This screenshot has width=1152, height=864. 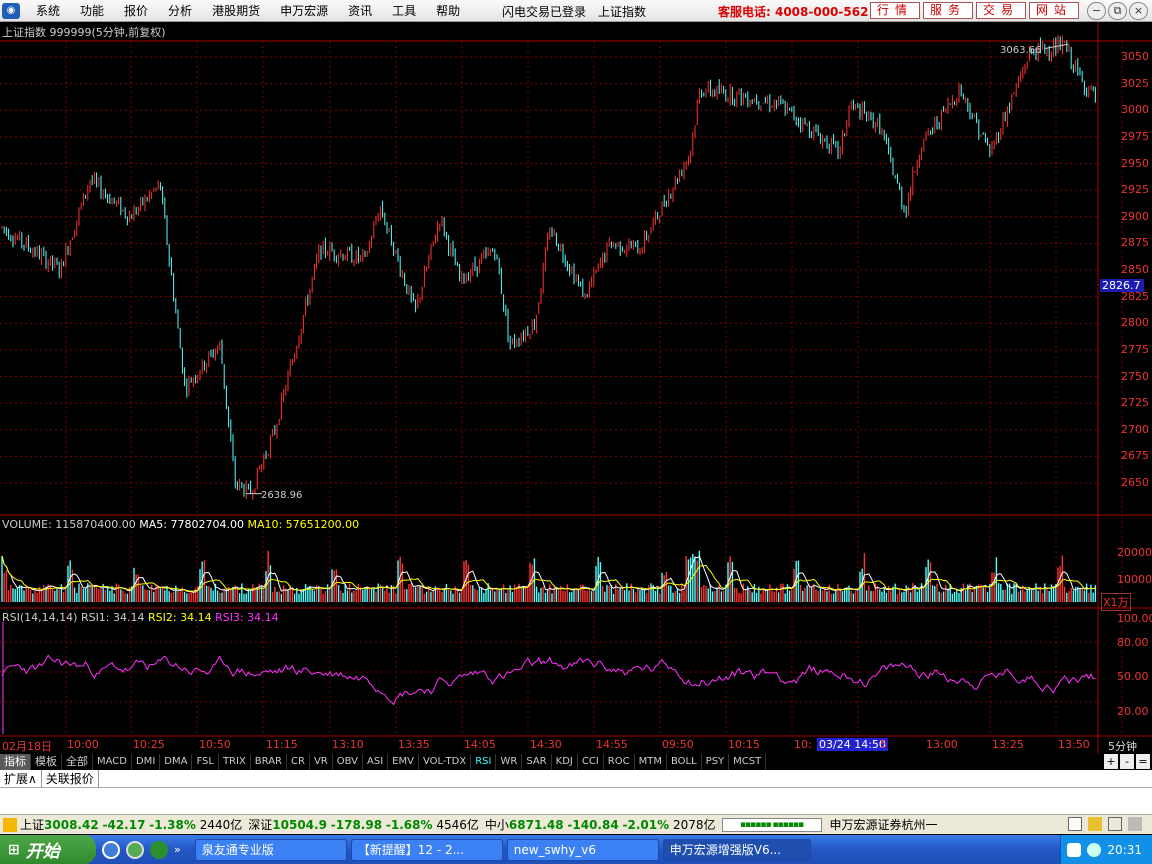 What do you see at coordinates (591, 762) in the screenshot?
I see `tab-cci: CCI` at bounding box center [591, 762].